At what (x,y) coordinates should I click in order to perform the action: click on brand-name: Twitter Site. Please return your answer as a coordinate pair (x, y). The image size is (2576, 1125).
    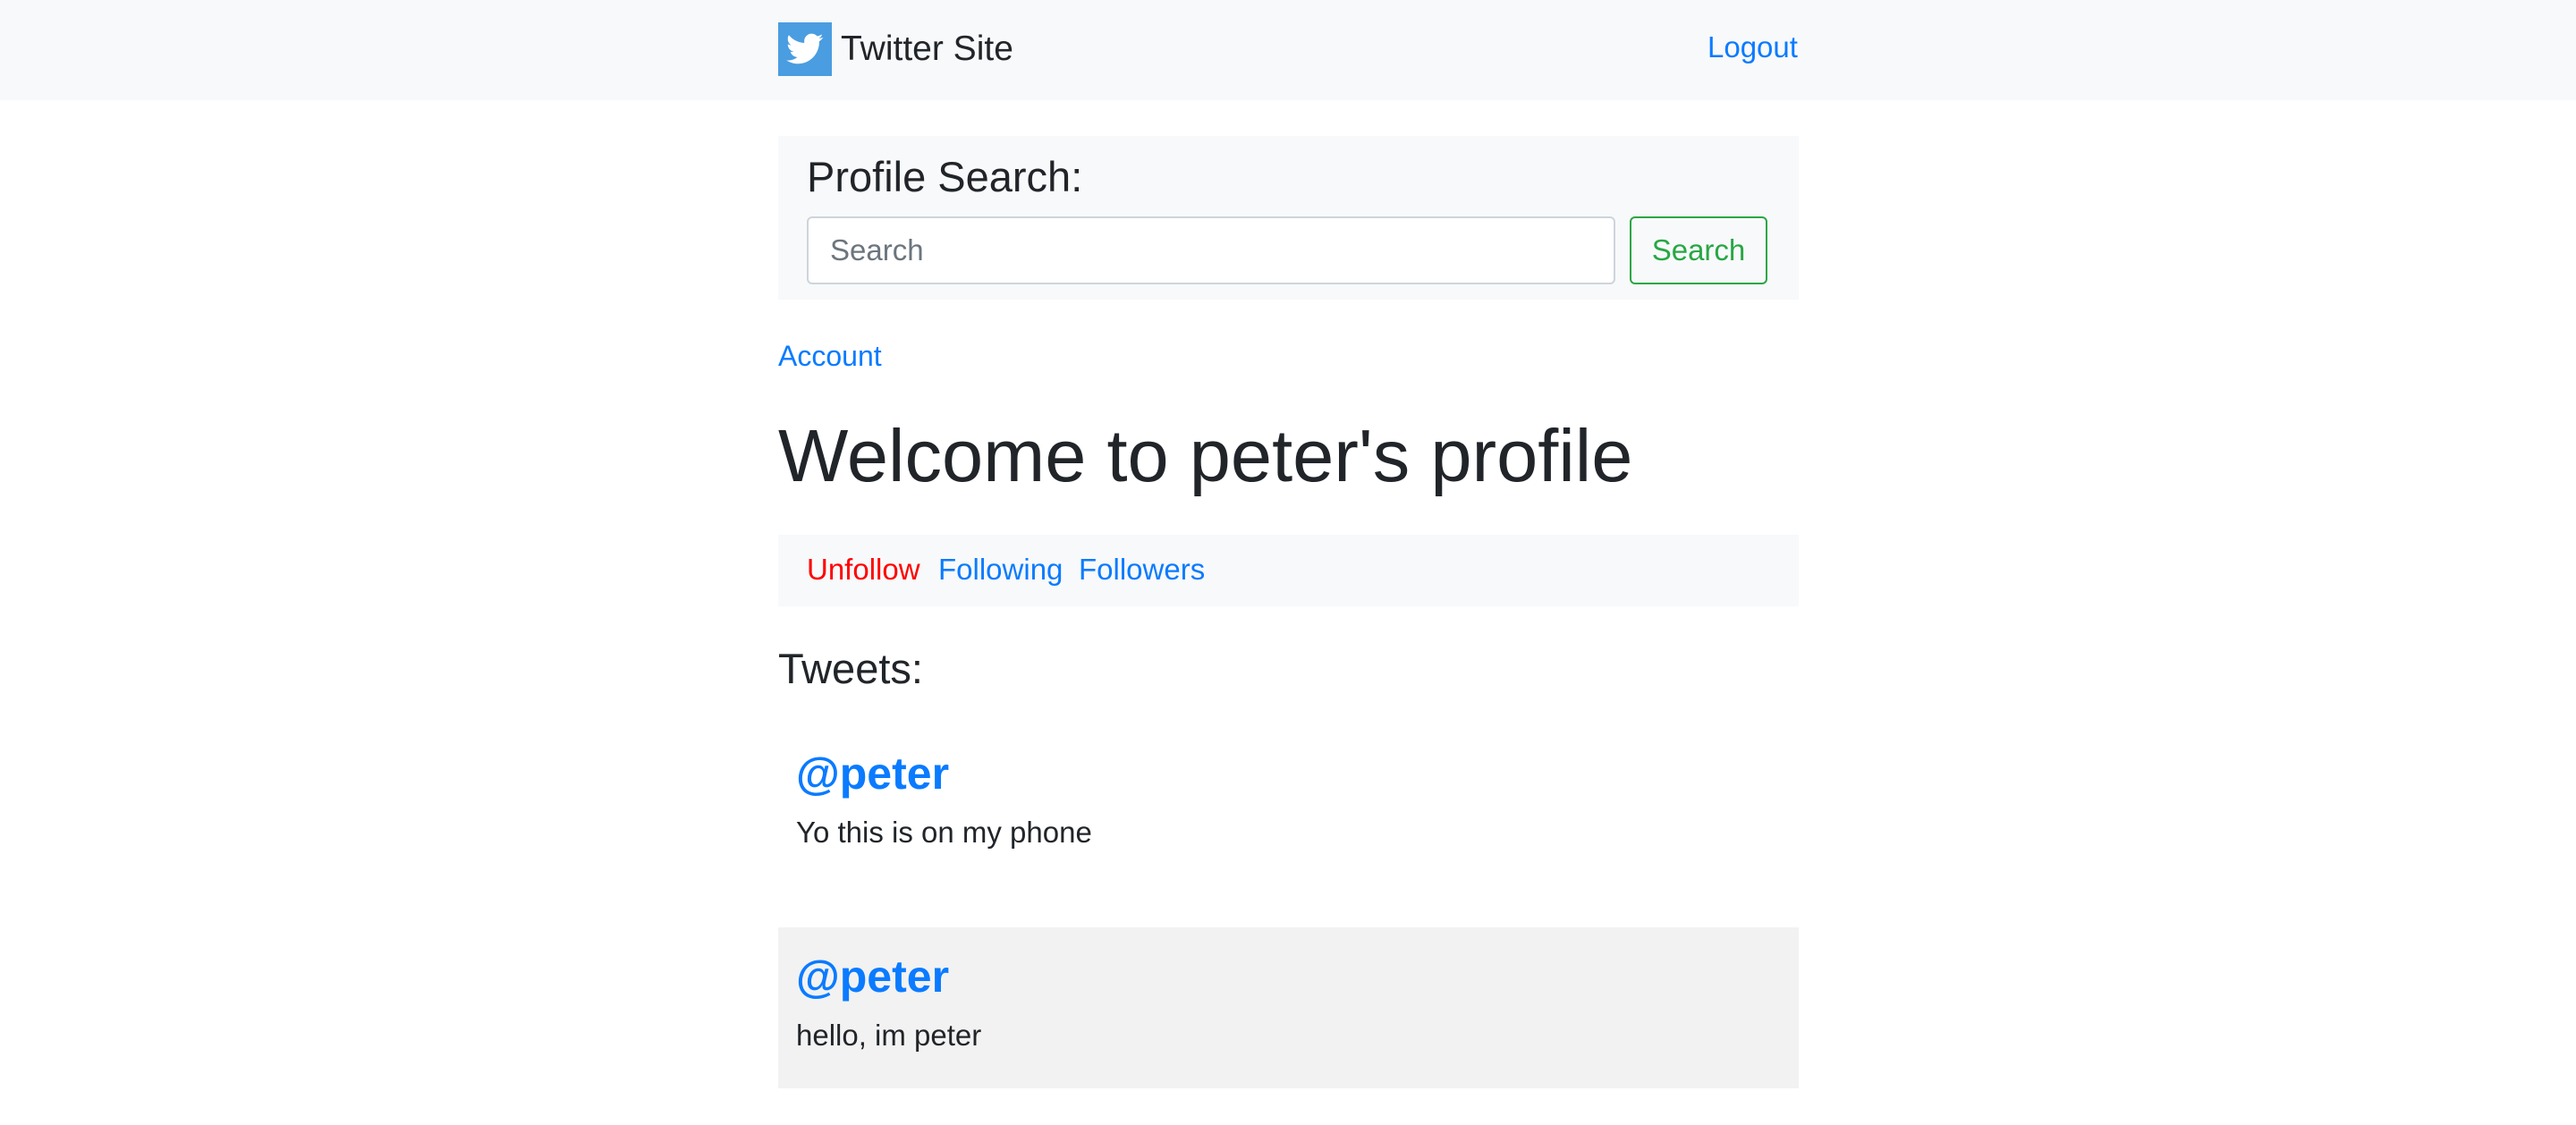
    Looking at the image, I should click on (927, 49).